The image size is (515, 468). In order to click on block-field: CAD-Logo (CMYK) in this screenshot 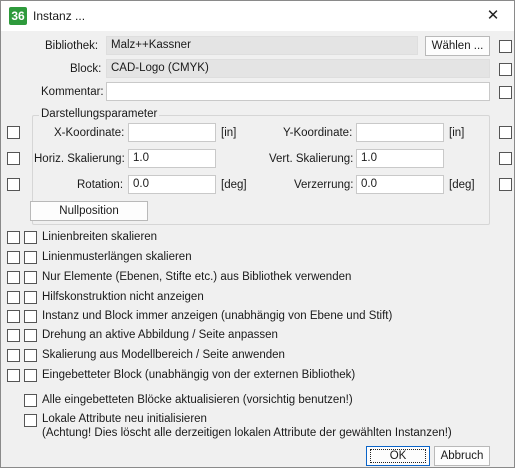, I will do `click(298, 68)`.